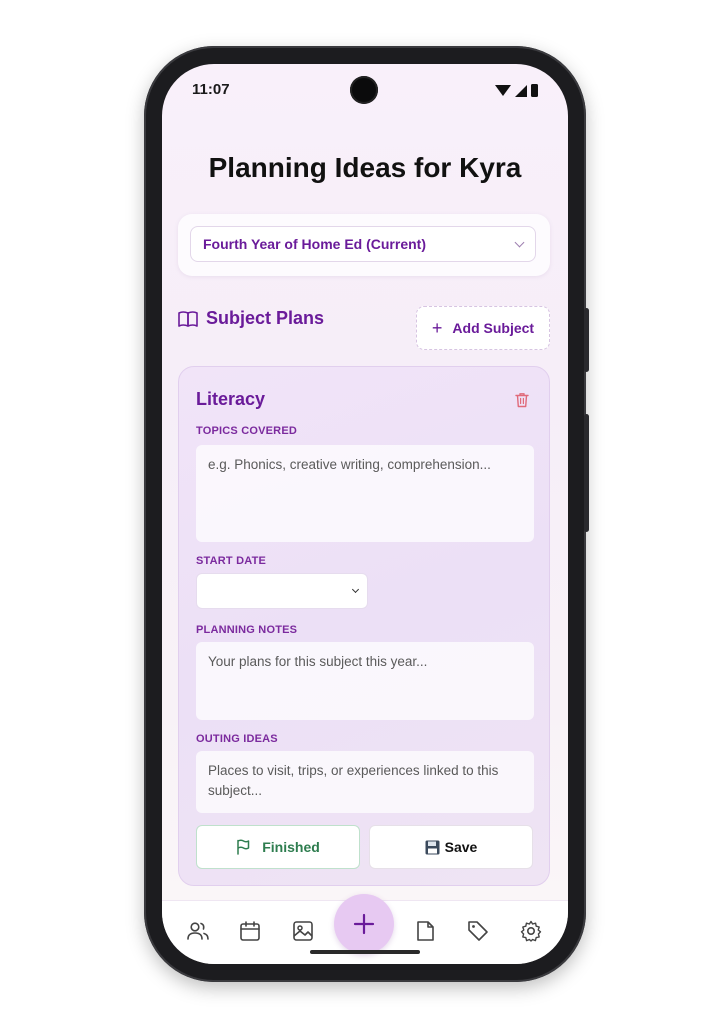 This screenshot has height=1024, width=724. Describe the element at coordinates (250, 931) in the screenshot. I see `calendar-icon` at that location.